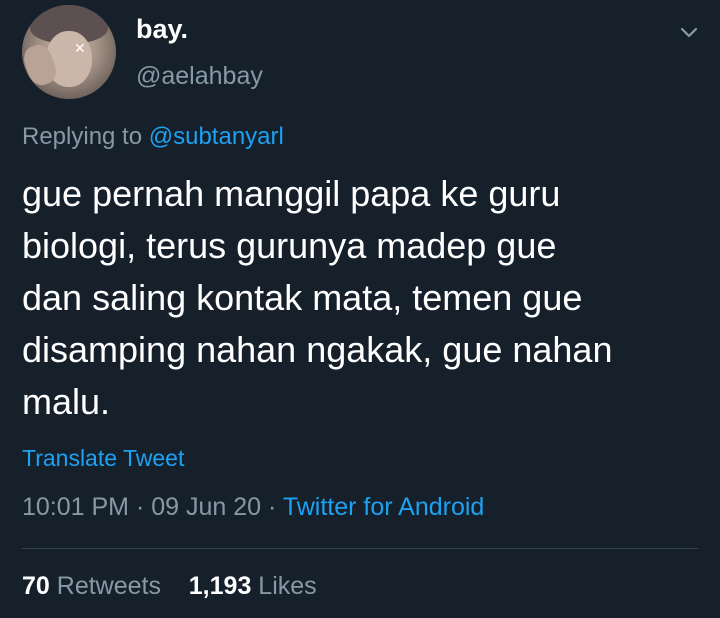 The height and width of the screenshot is (618, 720). I want to click on chevron-down-icon, so click(689, 33).